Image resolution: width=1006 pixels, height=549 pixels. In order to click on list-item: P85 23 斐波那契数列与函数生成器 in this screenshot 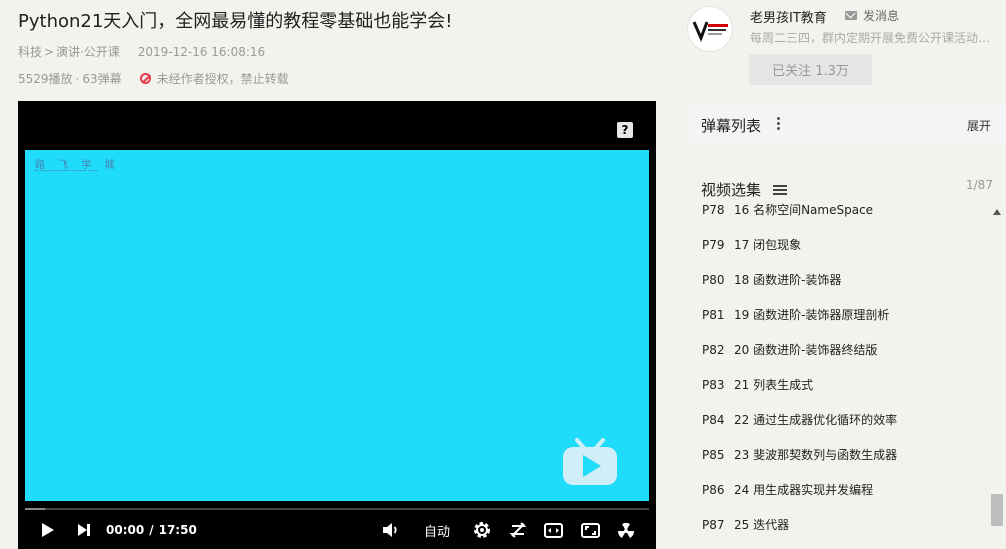, I will do `click(799, 455)`.